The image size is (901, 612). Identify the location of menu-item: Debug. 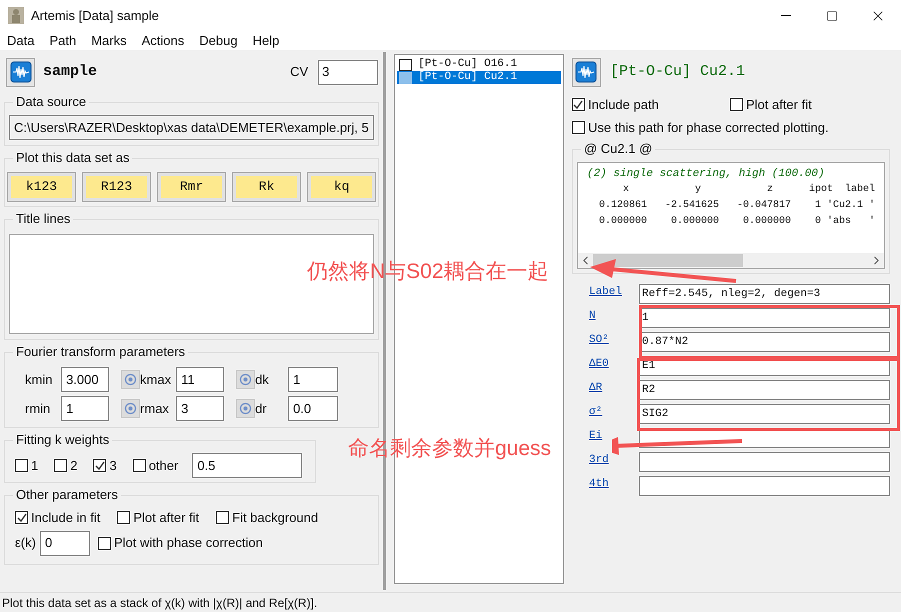
(218, 40).